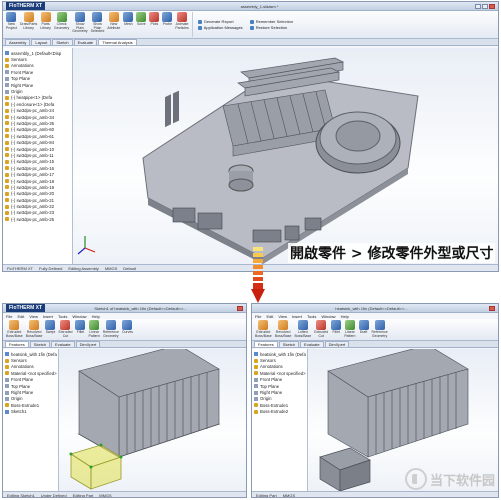 The width and height of the screenshot is (501, 500). I want to click on tree-node-label: heatsink_with 1fin (Defa, so click(34, 354).